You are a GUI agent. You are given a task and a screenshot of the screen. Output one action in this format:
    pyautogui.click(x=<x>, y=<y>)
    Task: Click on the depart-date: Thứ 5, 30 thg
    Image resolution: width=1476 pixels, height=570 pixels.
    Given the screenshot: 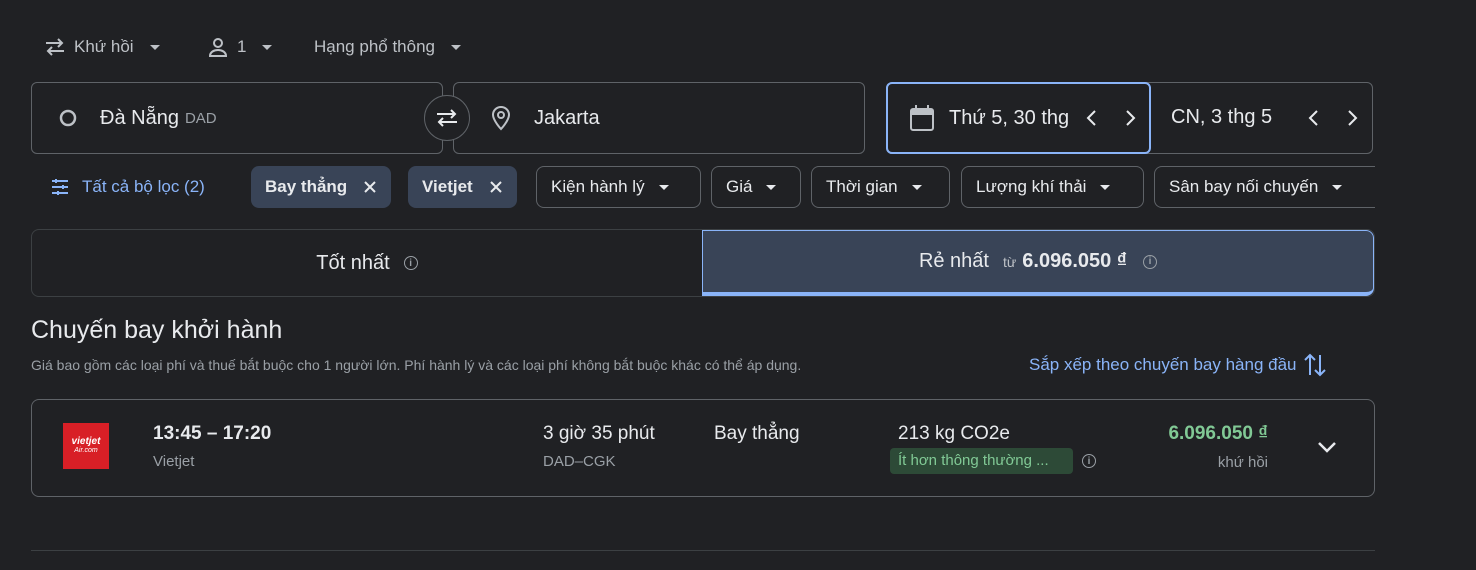 What is the action you would take?
    pyautogui.click(x=1009, y=117)
    